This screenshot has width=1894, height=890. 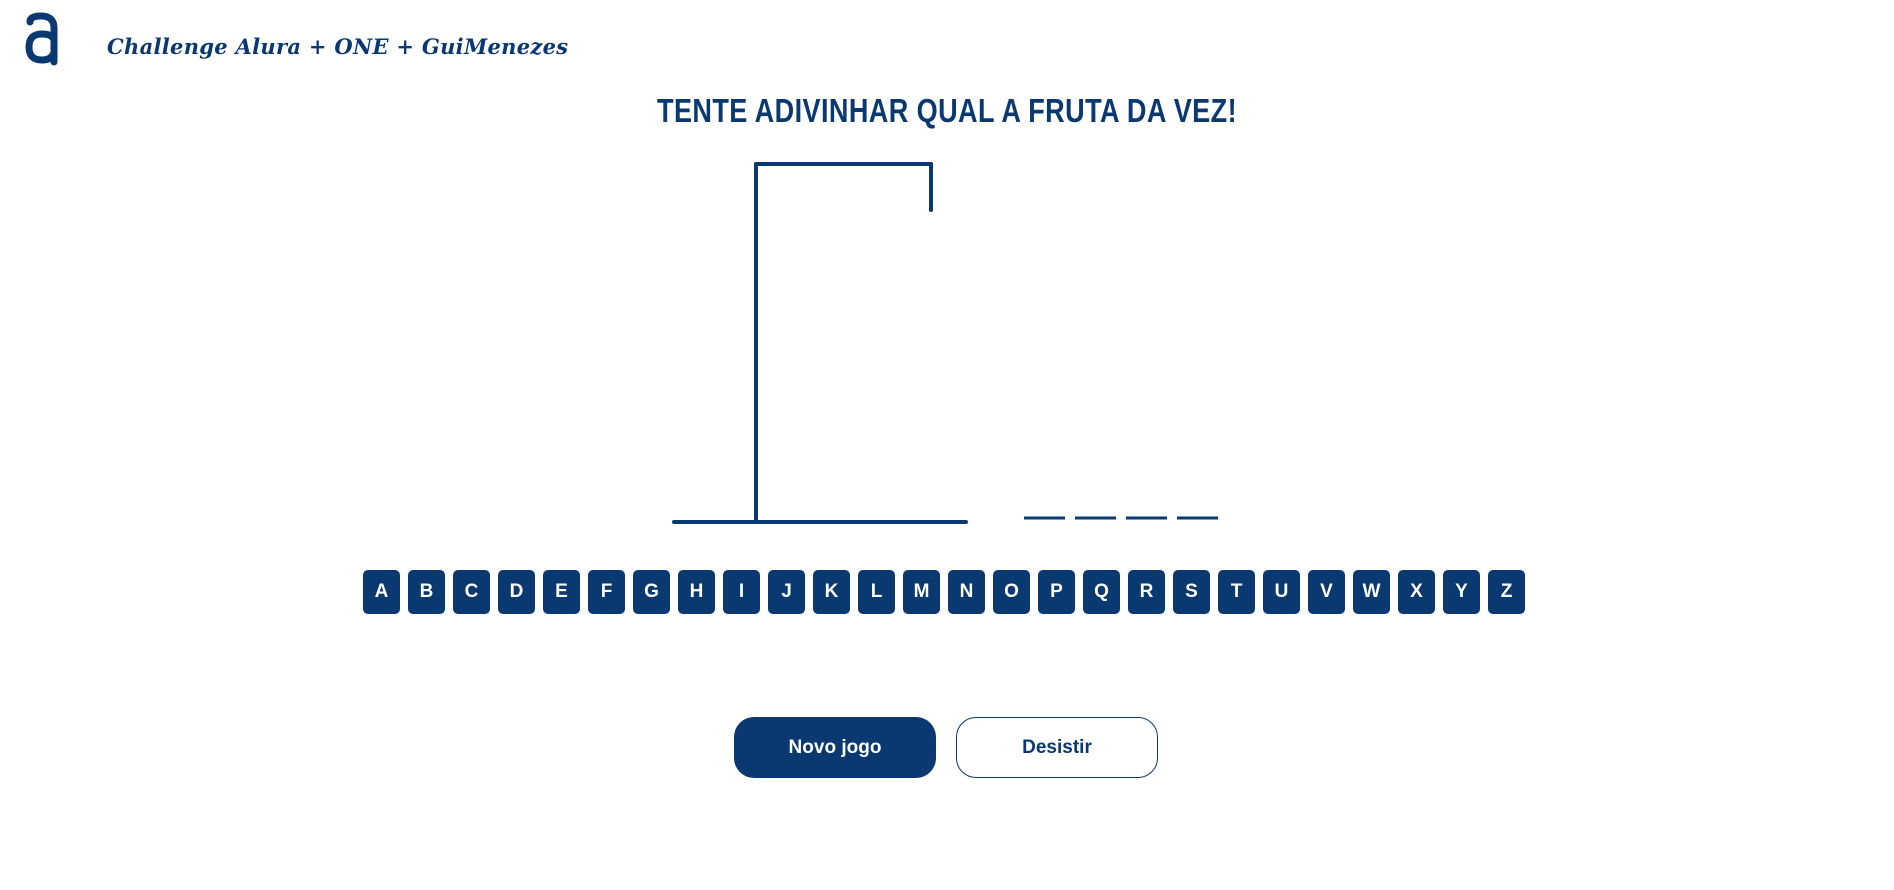 What do you see at coordinates (1326, 592) in the screenshot?
I see `letter-key-v: V` at bounding box center [1326, 592].